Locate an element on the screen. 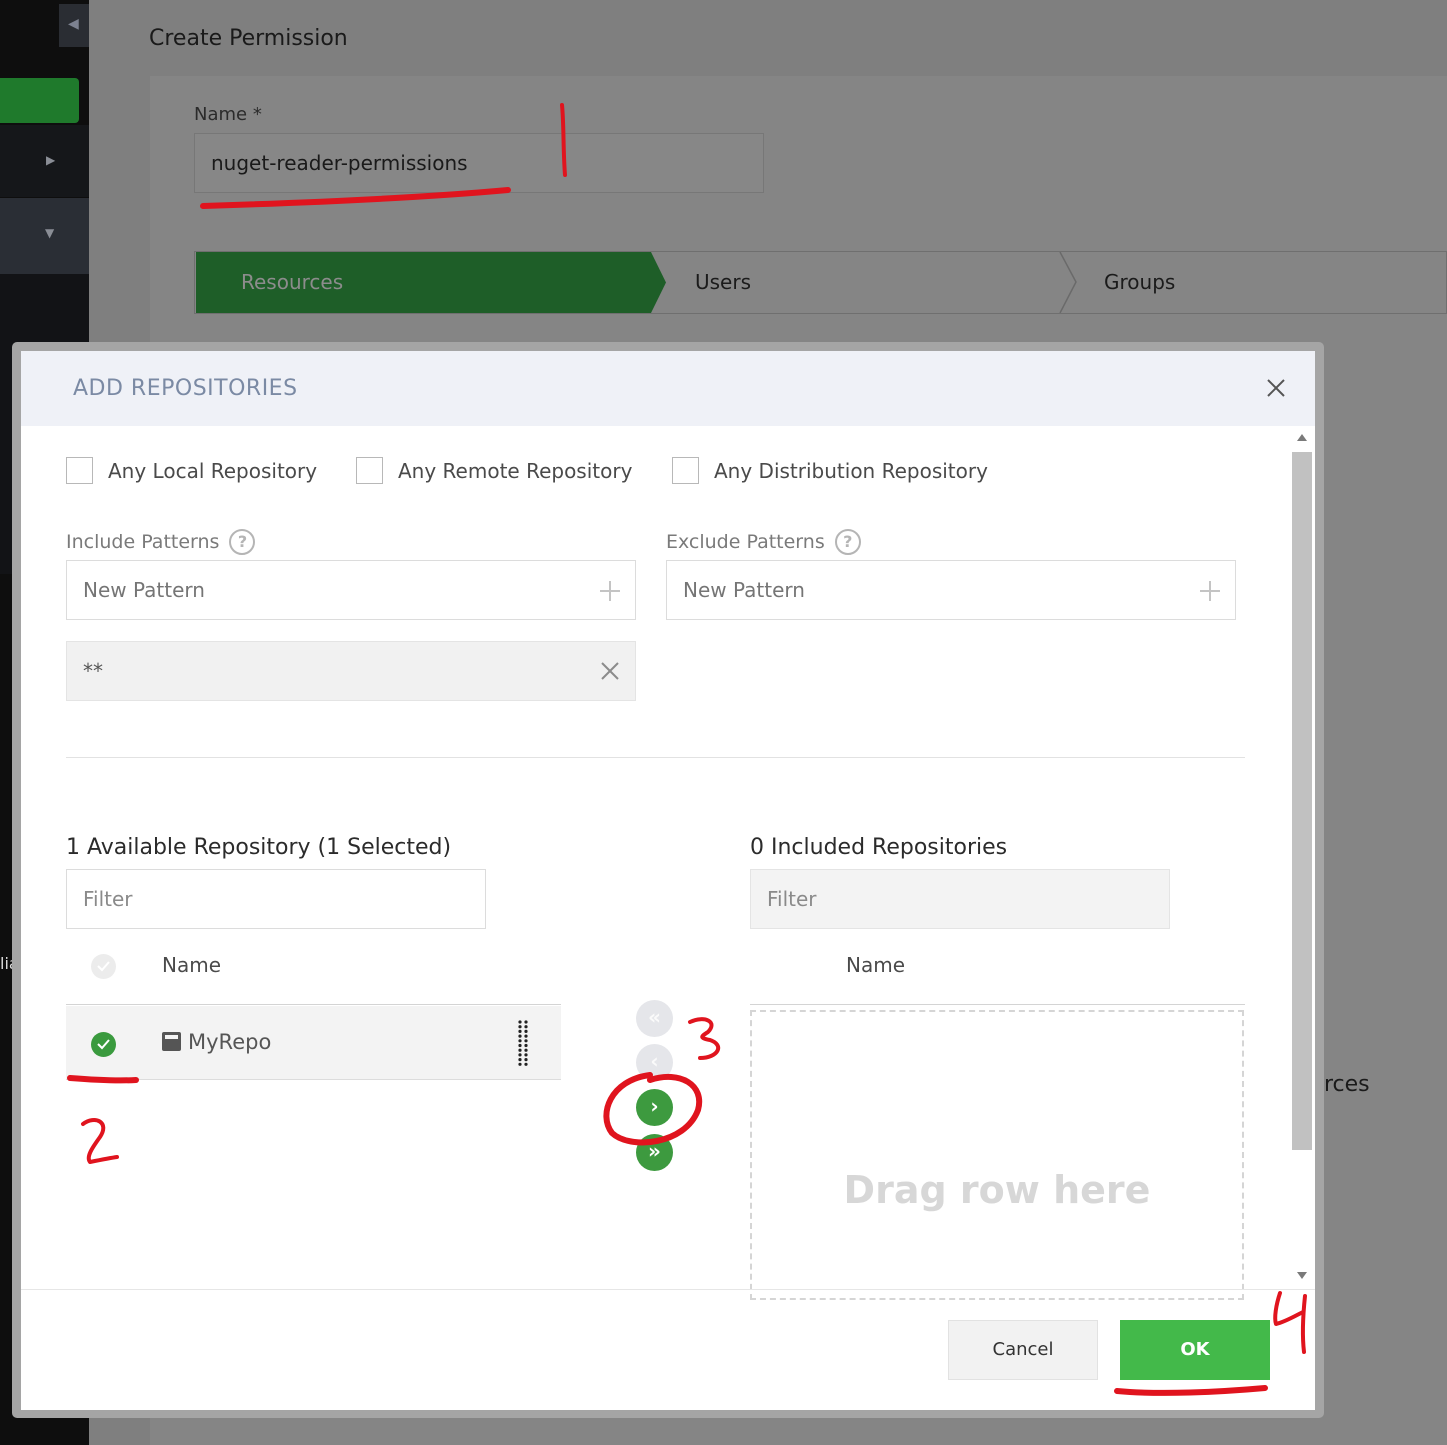 The width and height of the screenshot is (1447, 1445). included-name-column-header: Name is located at coordinates (875, 965).